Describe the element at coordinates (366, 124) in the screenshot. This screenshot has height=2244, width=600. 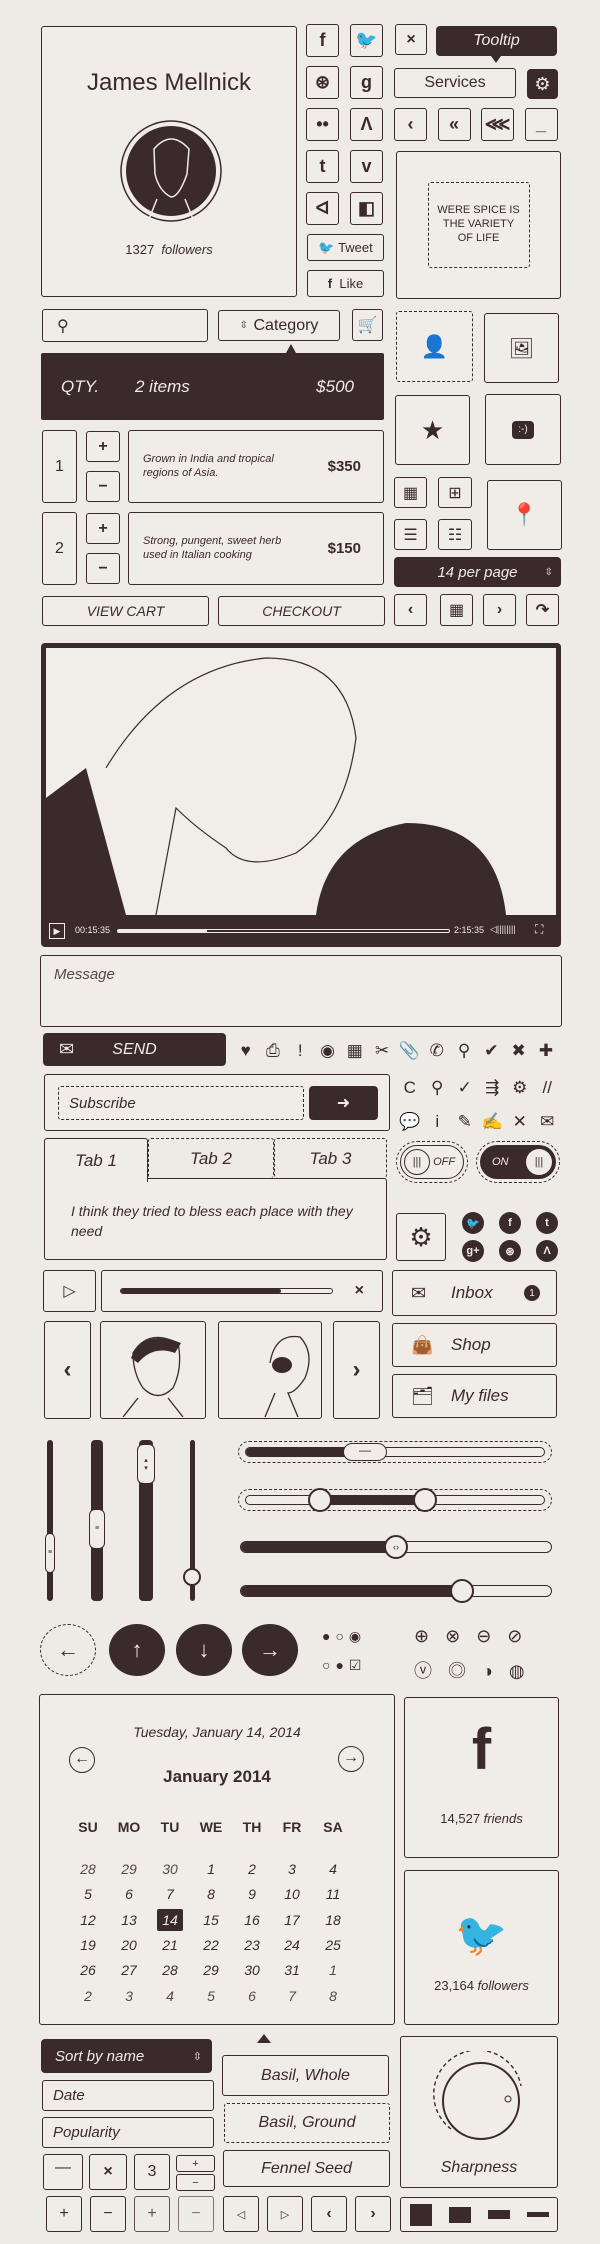
I see `forrst-button: Λ` at that location.